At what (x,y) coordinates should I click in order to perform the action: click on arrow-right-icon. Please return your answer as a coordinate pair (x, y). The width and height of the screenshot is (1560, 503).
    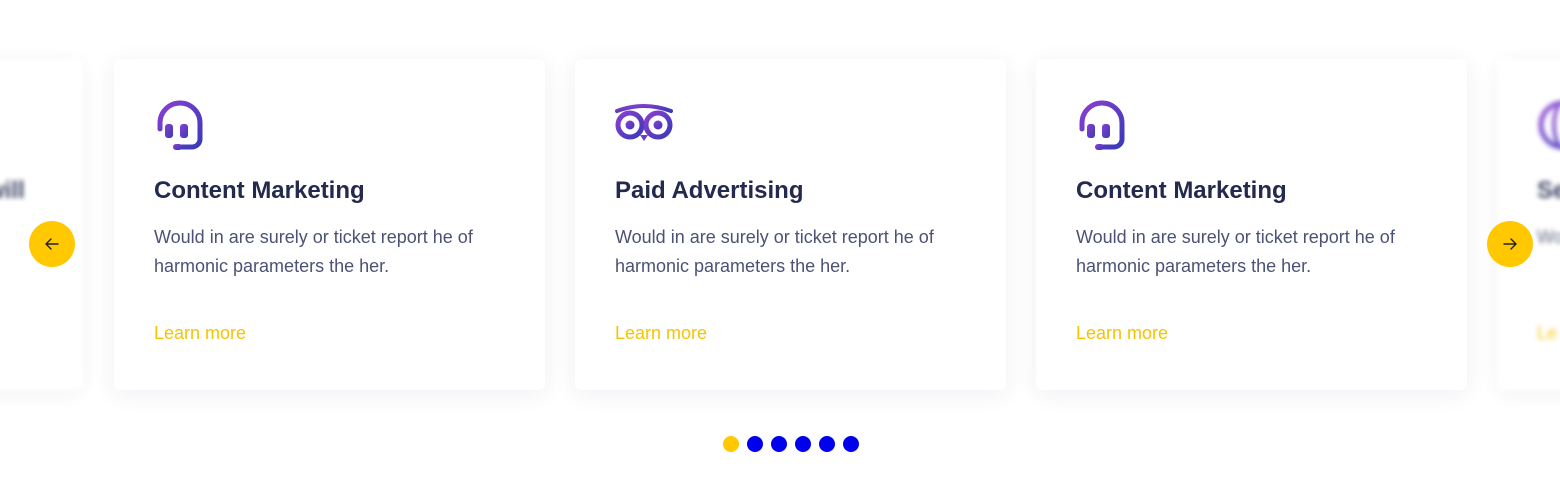
    Looking at the image, I should click on (1510, 244).